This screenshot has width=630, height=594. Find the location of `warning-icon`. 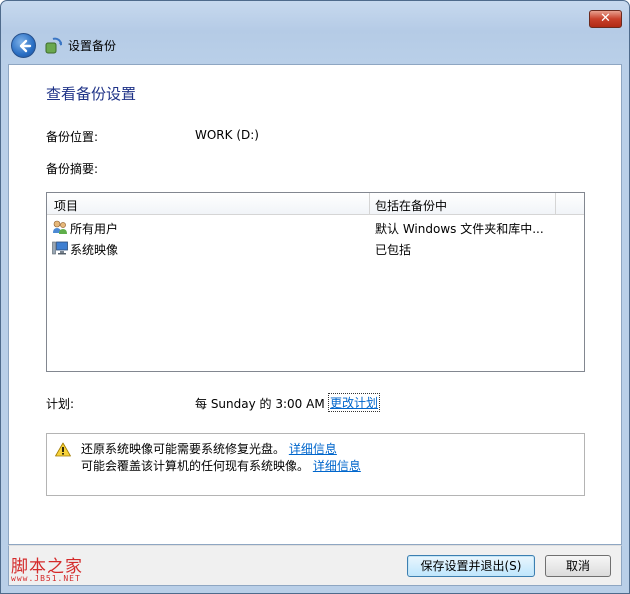

warning-icon is located at coordinates (63, 451).